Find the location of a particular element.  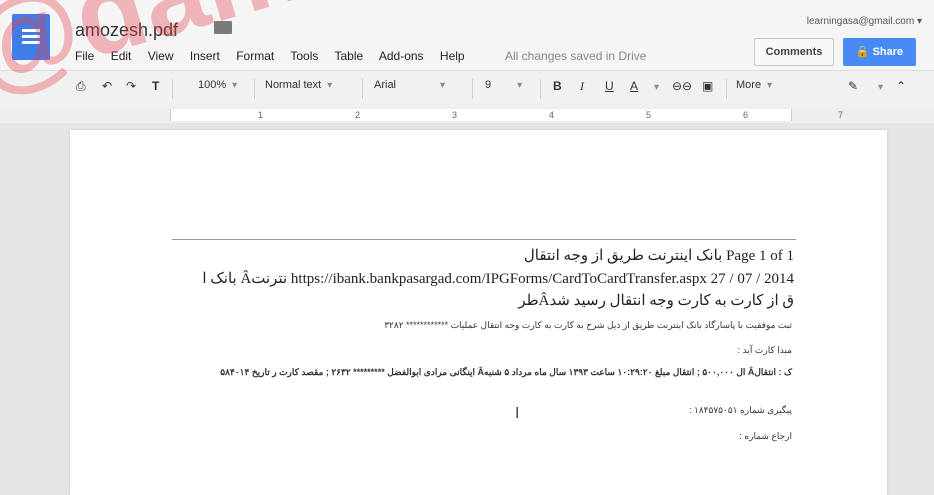

zoom-value: 100% is located at coordinates (212, 85).